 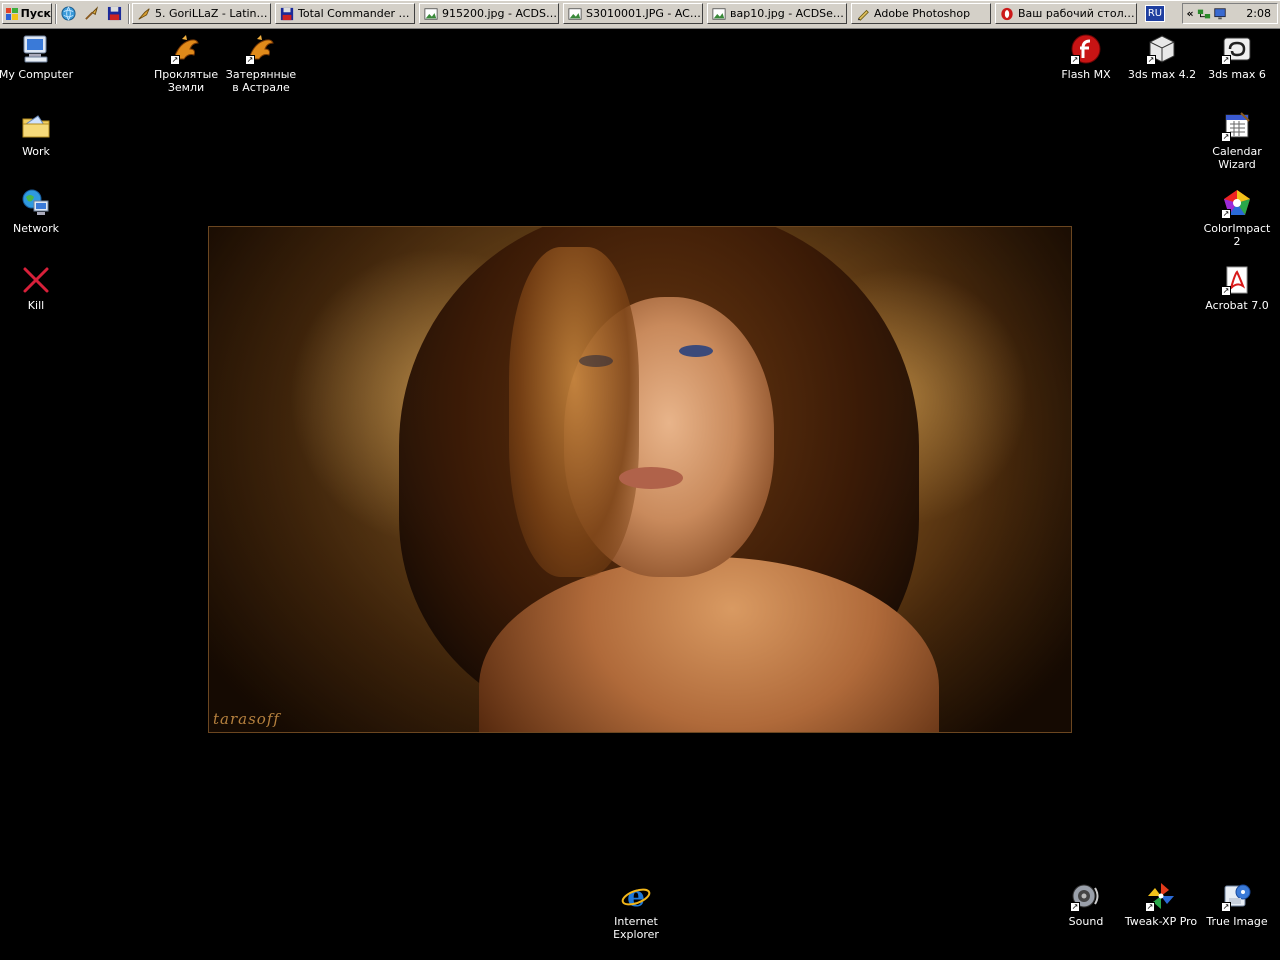 What do you see at coordinates (37, 74) in the screenshot?
I see `desktop-icon-label: My Computer` at bounding box center [37, 74].